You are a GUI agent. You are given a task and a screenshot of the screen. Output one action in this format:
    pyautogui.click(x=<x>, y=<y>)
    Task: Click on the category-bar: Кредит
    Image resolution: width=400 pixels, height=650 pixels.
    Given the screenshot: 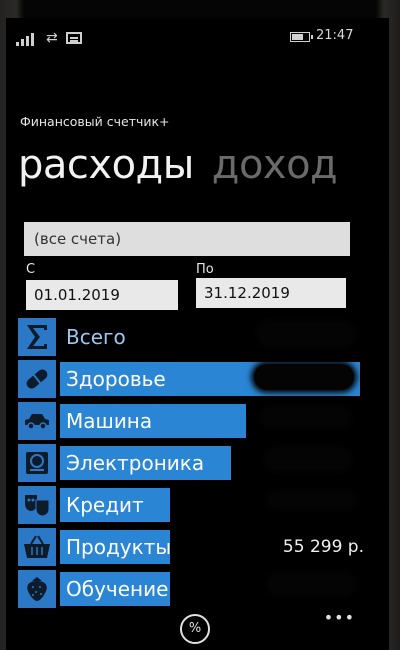 What is the action you would take?
    pyautogui.click(x=115, y=505)
    